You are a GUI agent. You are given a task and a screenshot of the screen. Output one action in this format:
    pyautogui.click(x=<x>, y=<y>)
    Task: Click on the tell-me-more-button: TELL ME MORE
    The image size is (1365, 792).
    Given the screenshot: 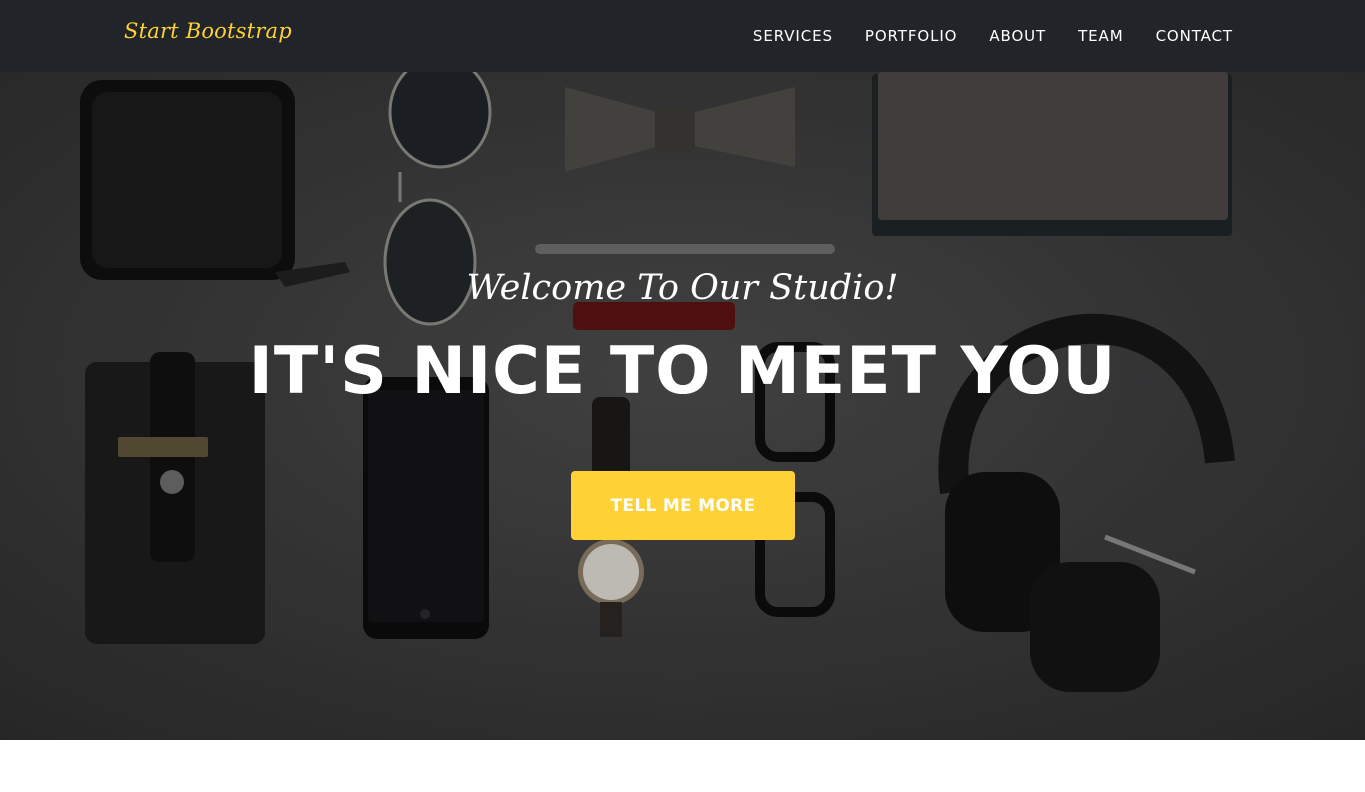 What is the action you would take?
    pyautogui.click(x=683, y=505)
    